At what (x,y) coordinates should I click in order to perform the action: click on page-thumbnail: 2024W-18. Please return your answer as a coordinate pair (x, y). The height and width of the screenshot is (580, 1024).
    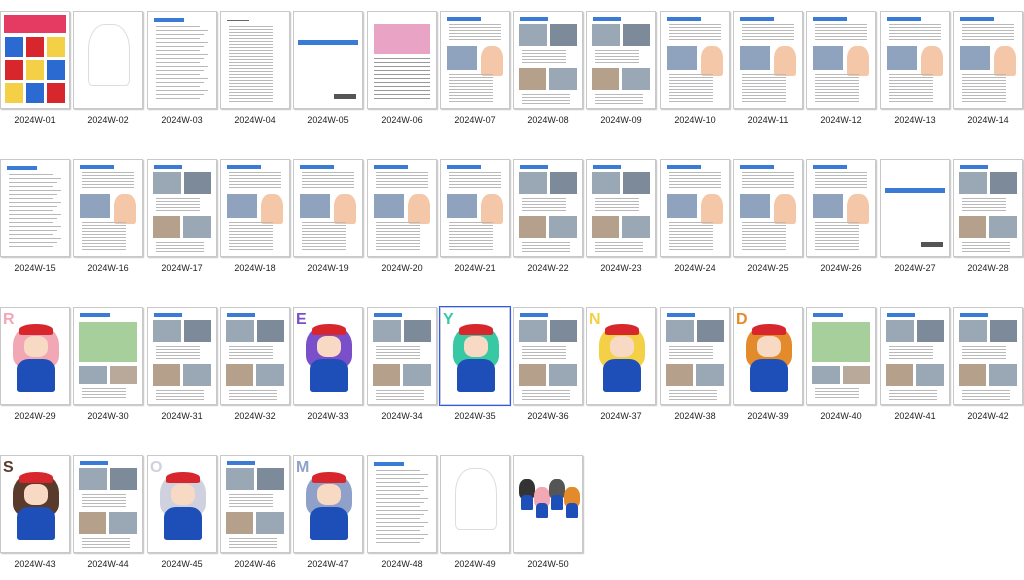
    Looking at the image, I should click on (255, 221).